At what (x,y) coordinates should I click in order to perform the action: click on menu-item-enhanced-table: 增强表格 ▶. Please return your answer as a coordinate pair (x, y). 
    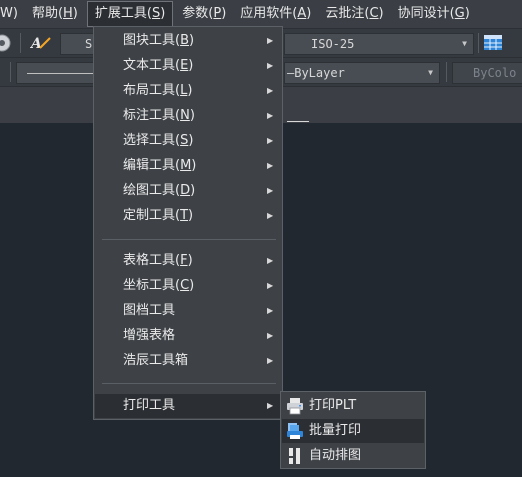
    Looking at the image, I should click on (188, 336).